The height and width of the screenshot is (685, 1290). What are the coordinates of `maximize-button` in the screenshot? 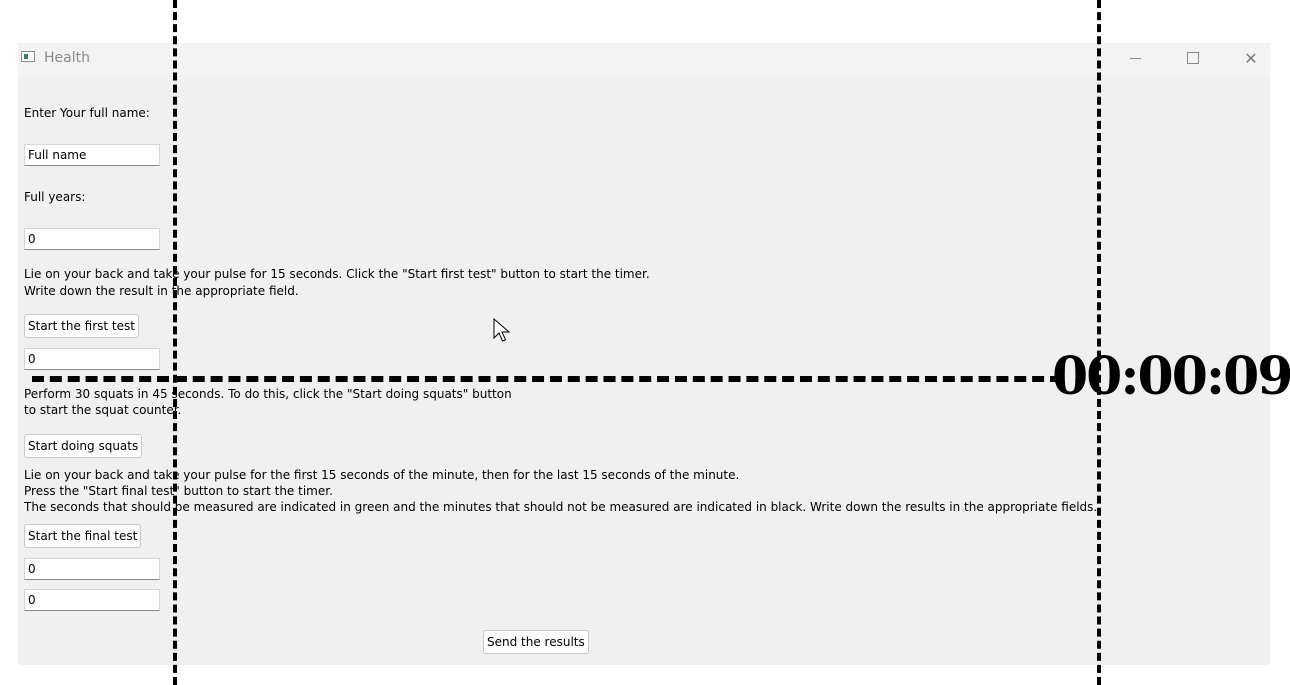 It's located at (1193, 58).